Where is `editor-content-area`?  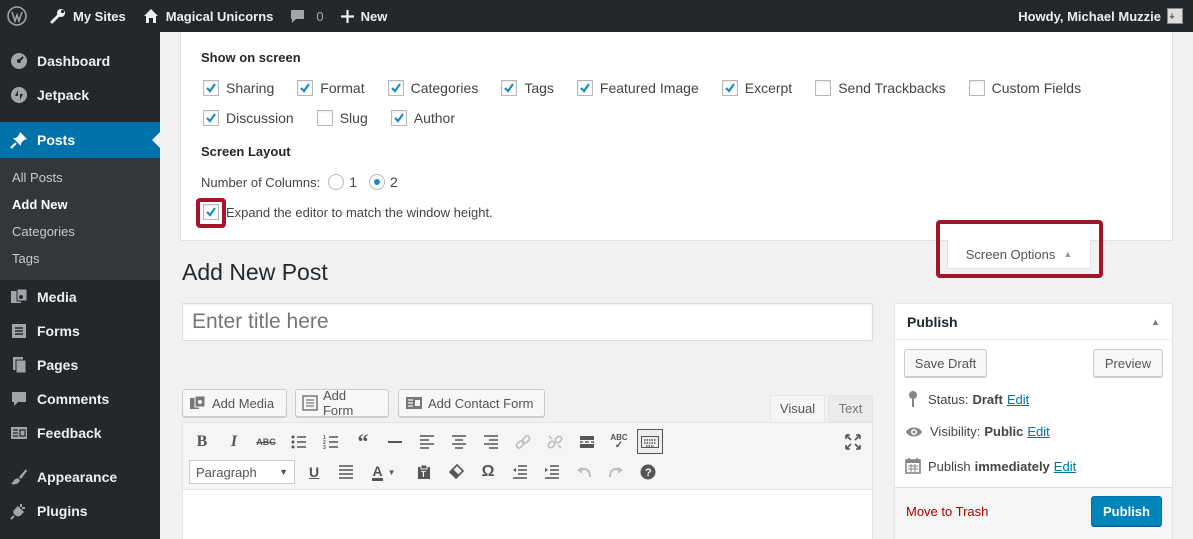 editor-content-area is located at coordinates (527, 514).